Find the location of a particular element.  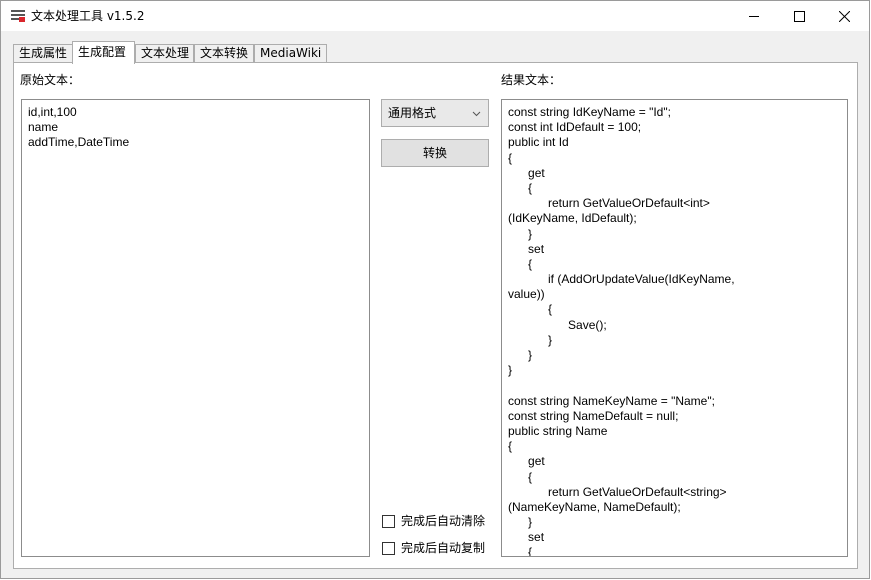

tab-generate-properties: 生成属性 is located at coordinates (43, 53).